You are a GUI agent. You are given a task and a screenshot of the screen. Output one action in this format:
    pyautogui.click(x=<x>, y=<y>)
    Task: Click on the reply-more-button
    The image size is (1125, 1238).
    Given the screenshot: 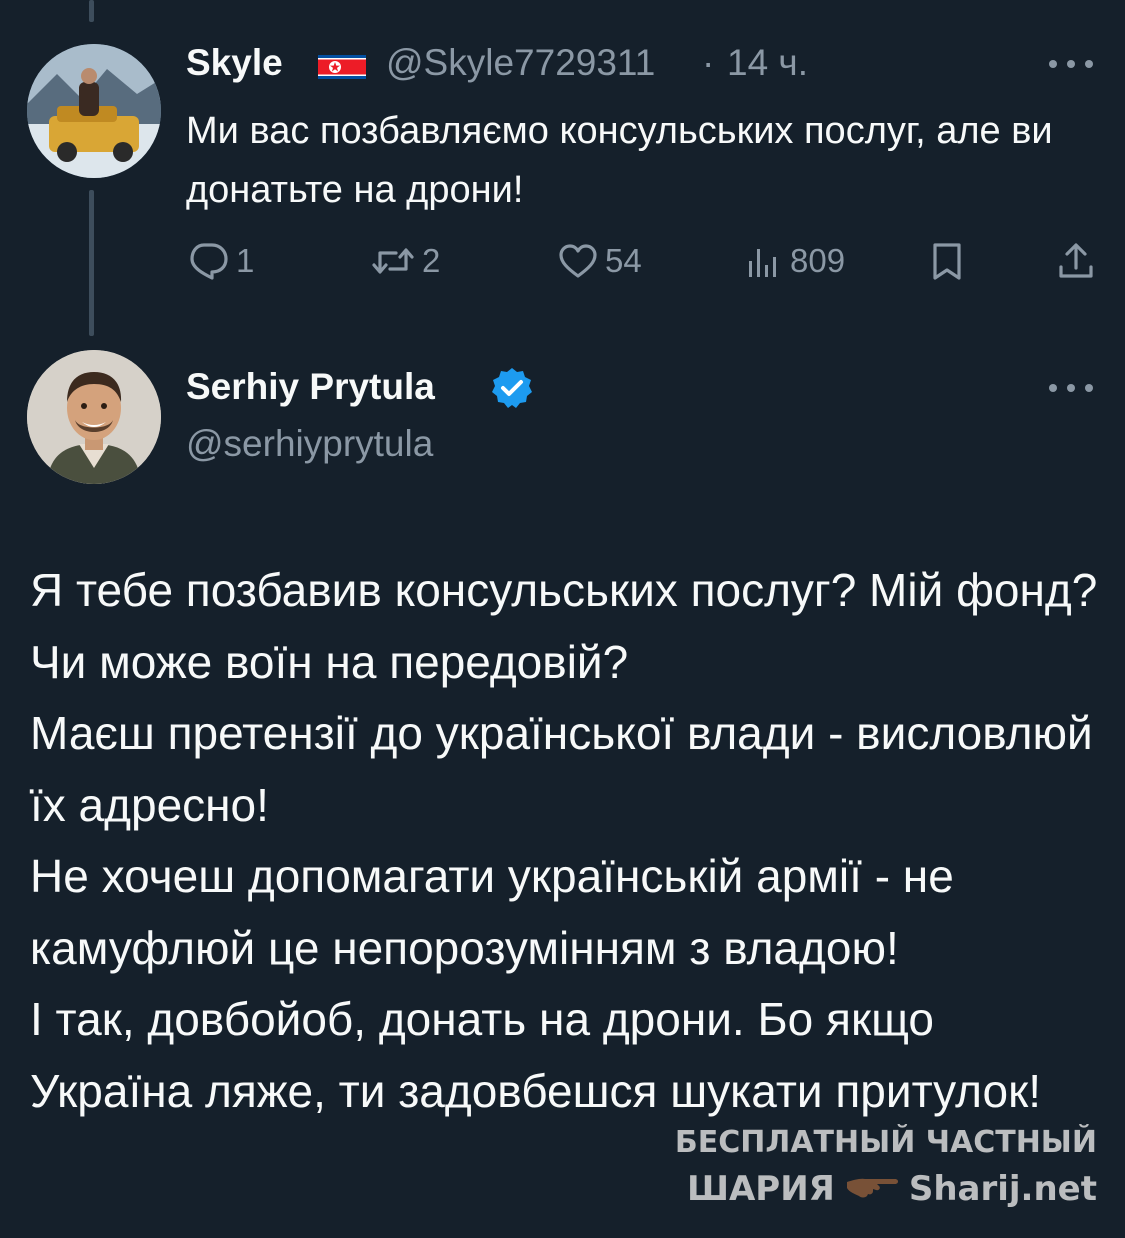 What is the action you would take?
    pyautogui.click(x=1071, y=64)
    